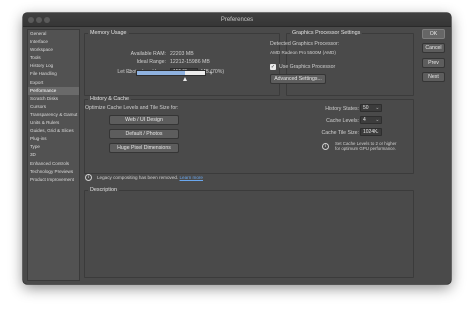  What do you see at coordinates (47, 20) in the screenshot?
I see `zoom-window-icon` at bounding box center [47, 20].